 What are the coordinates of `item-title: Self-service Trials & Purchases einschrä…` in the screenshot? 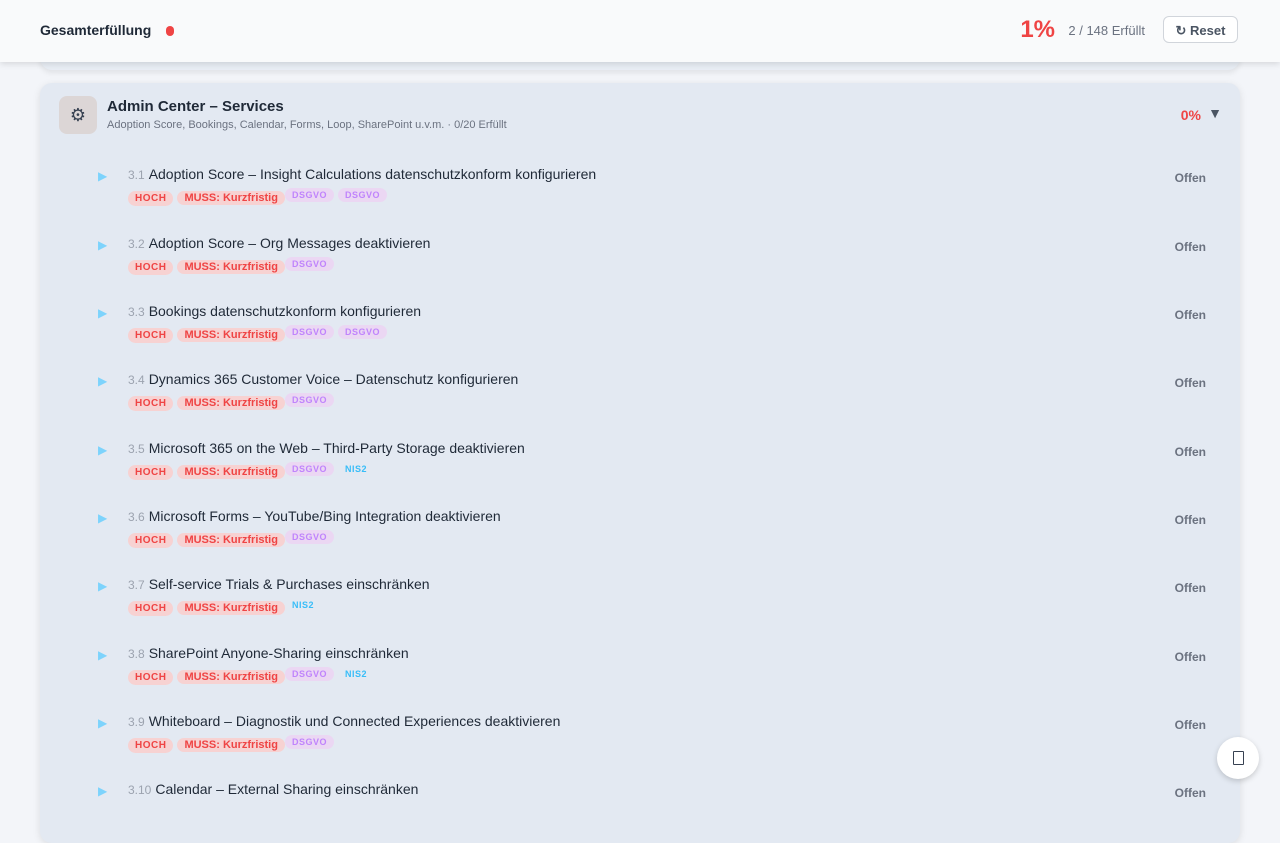 It's located at (289, 584).